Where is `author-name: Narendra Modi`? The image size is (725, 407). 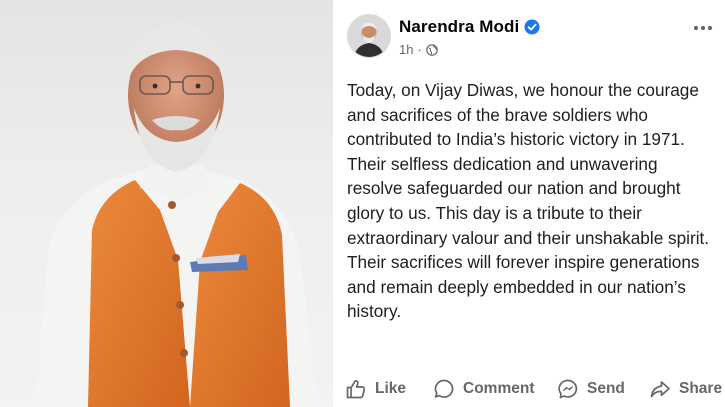 author-name: Narendra Modi is located at coordinates (459, 27).